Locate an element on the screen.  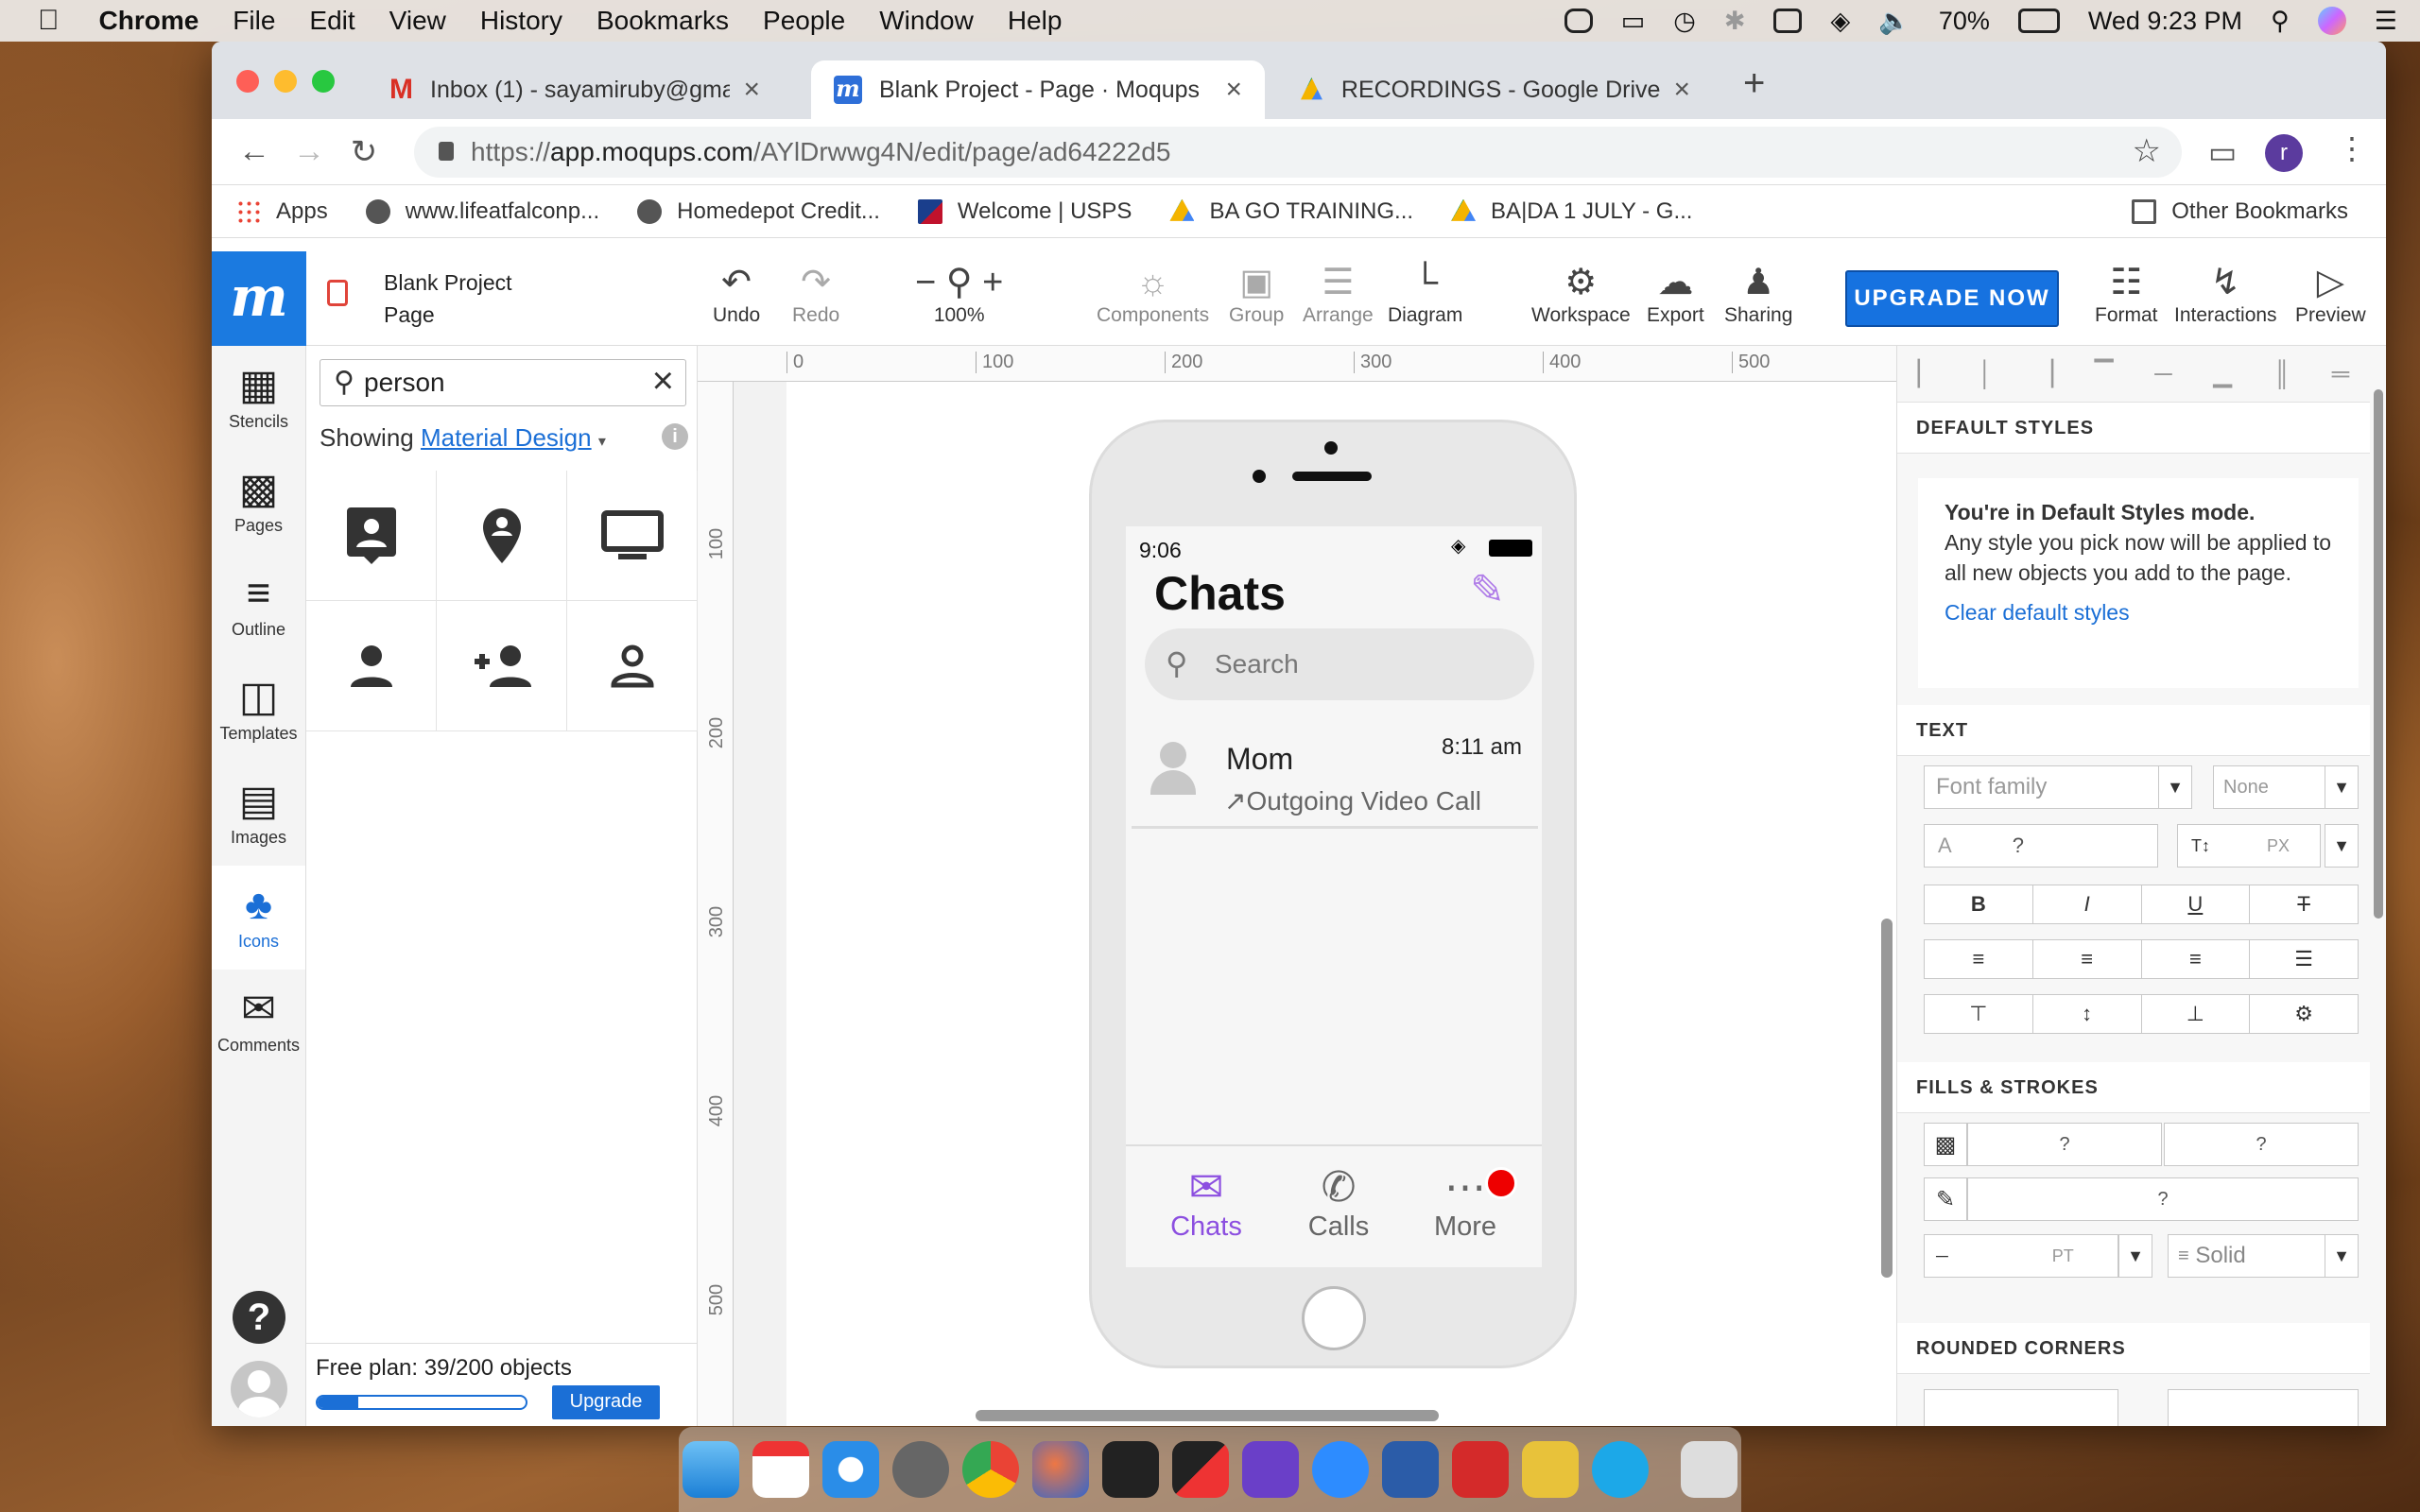
word-icon is located at coordinates (1410, 1469).